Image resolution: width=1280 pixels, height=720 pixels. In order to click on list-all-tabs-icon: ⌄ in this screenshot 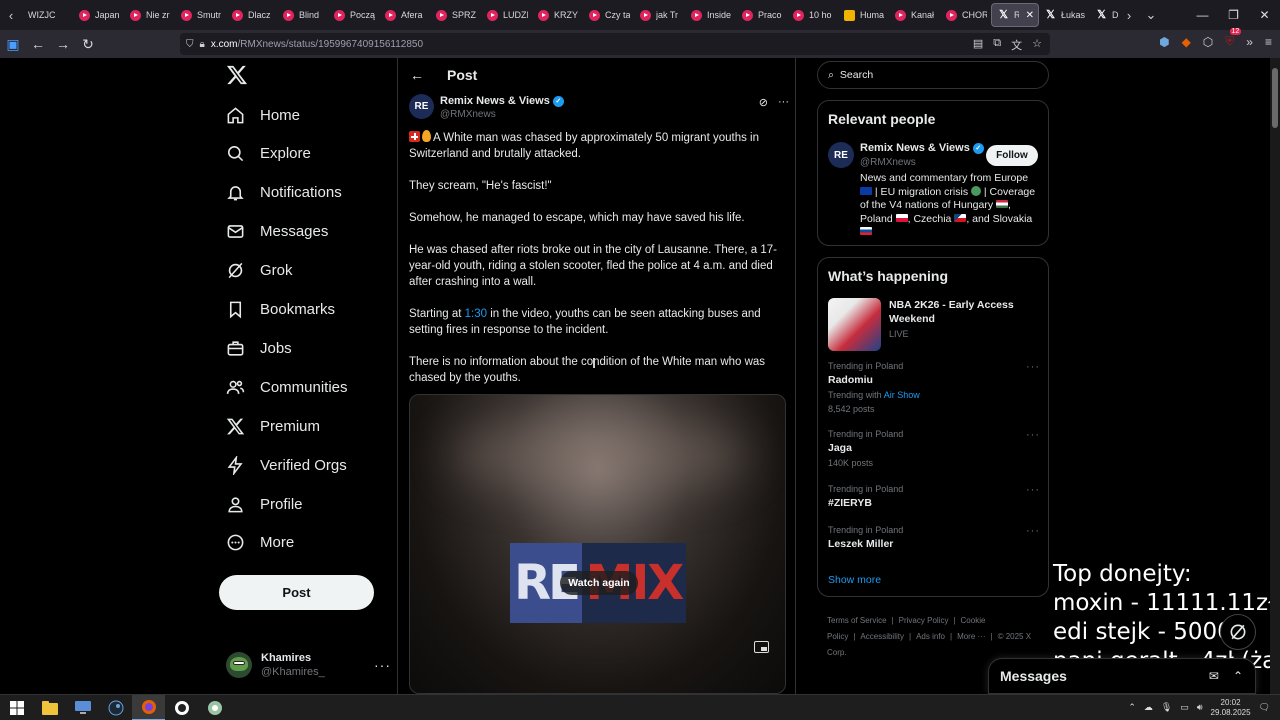, I will do `click(1151, 15)`.